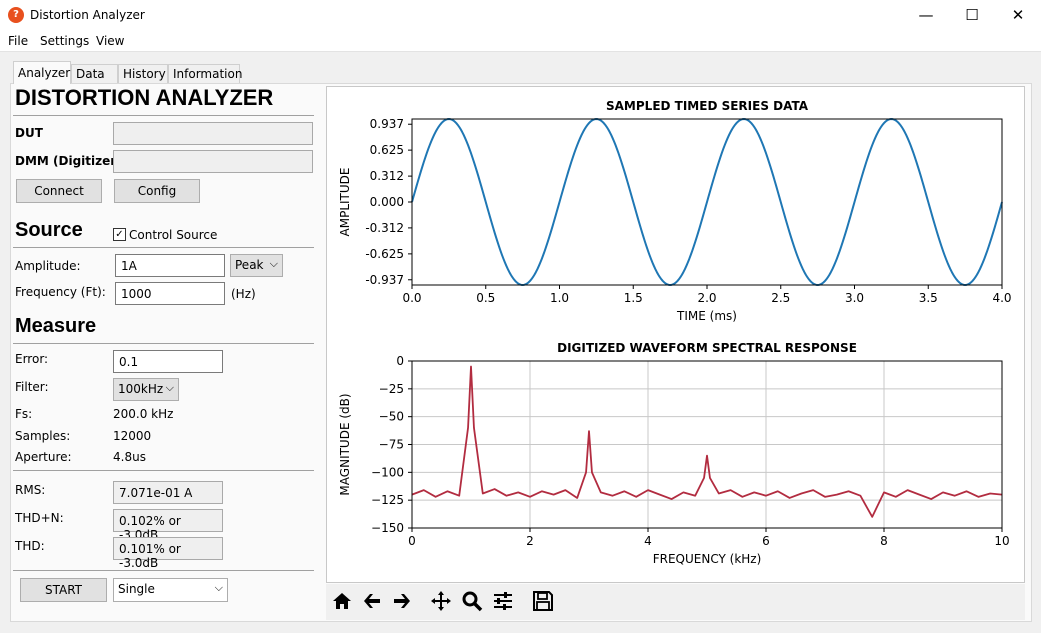 The image size is (1041, 633). I want to click on x-tick-label: 4, so click(648, 541).